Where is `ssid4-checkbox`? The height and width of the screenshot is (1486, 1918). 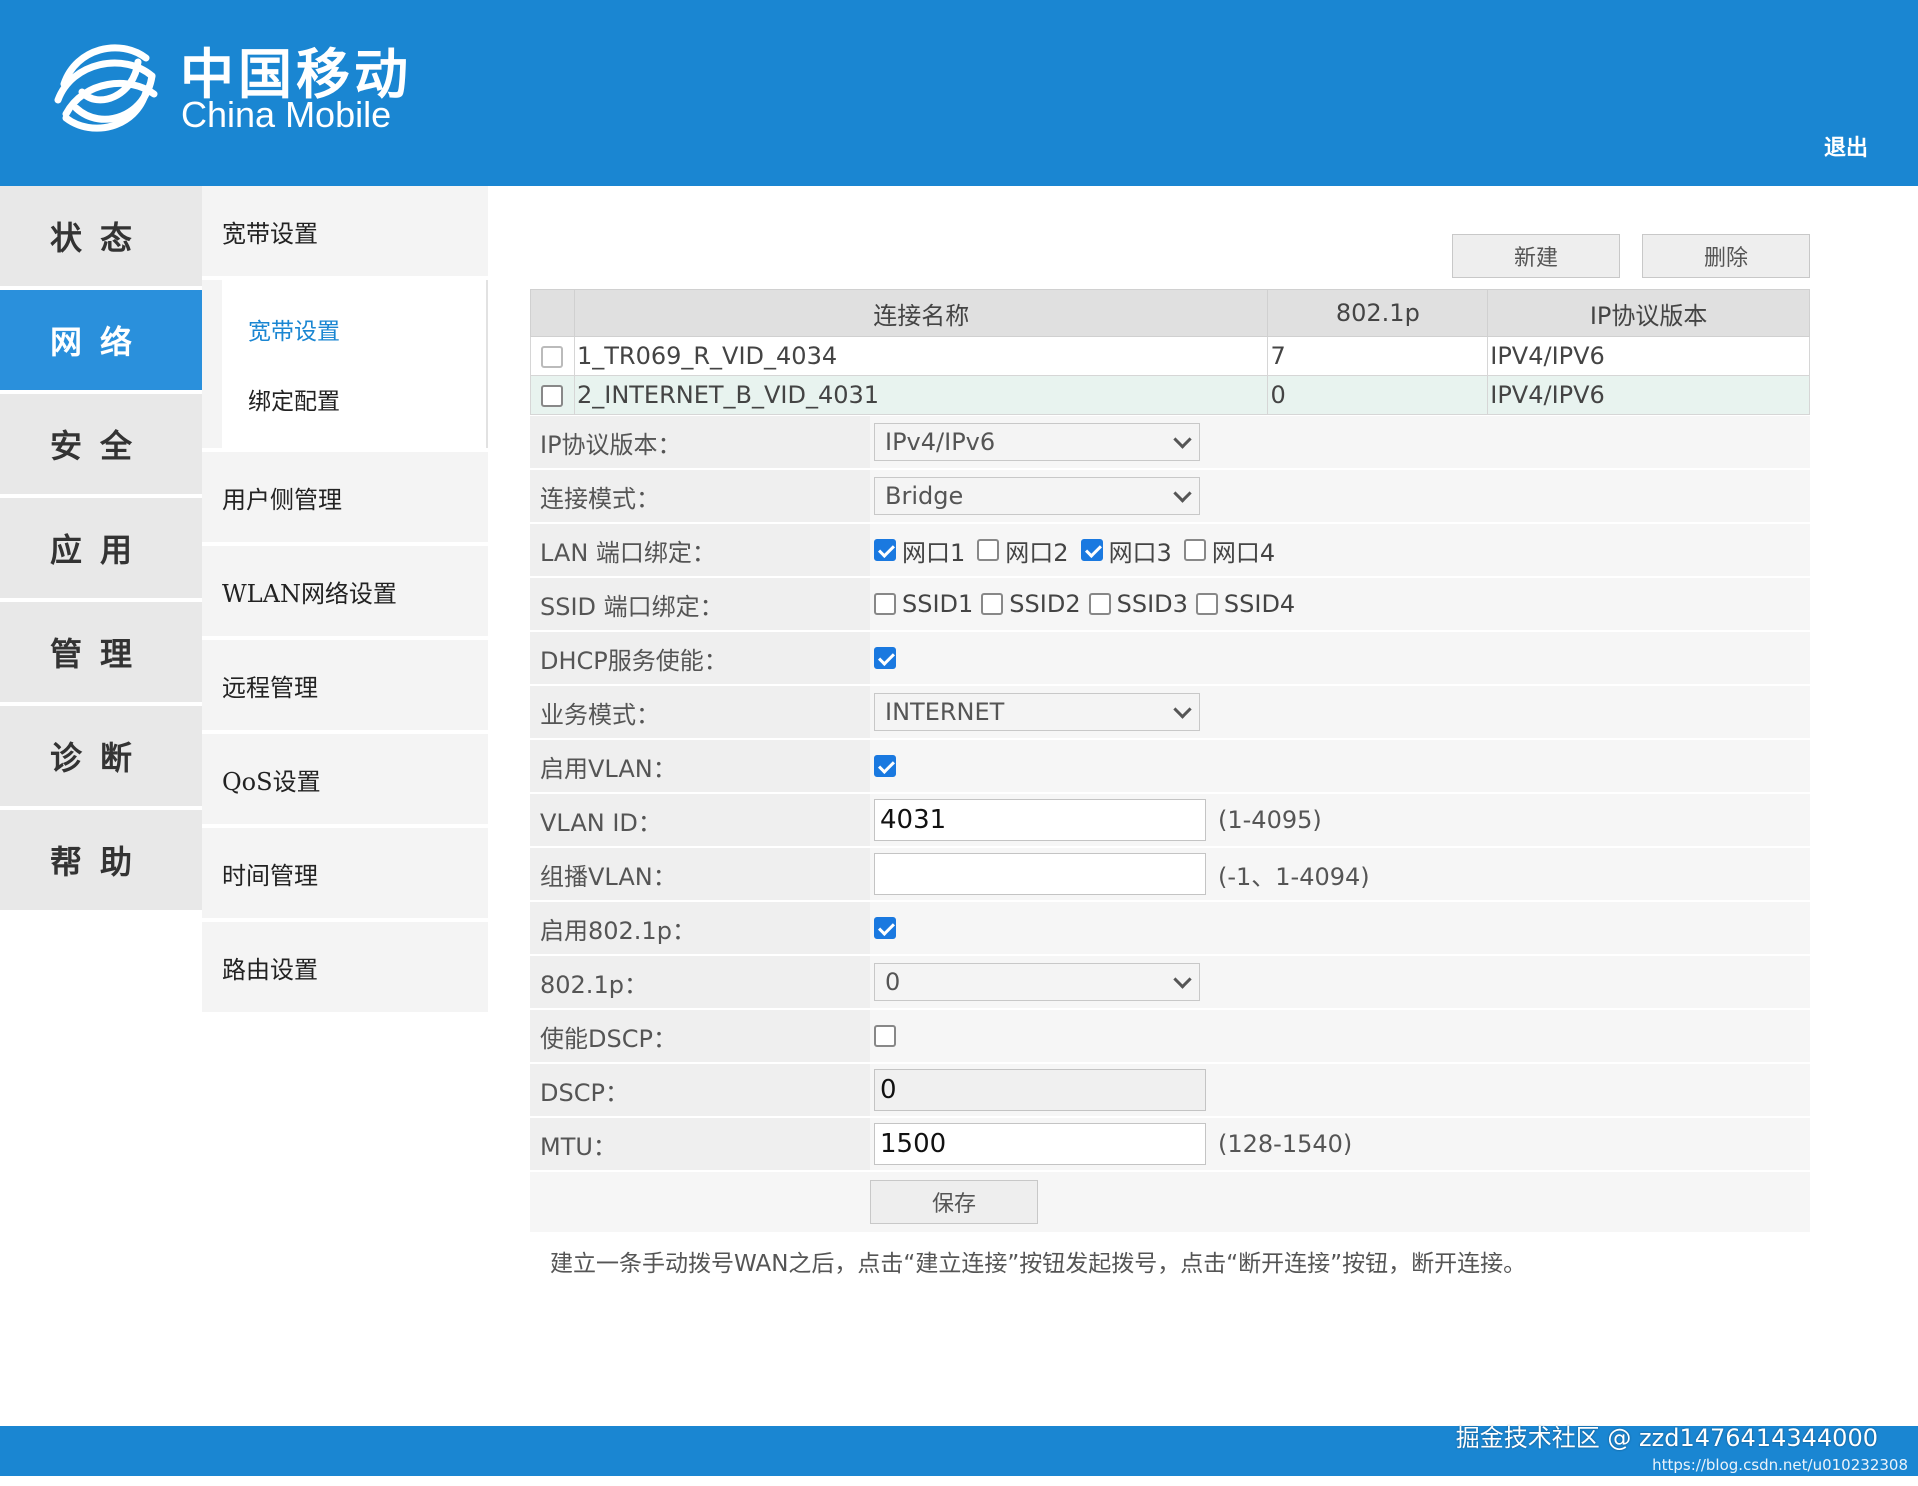
ssid4-checkbox is located at coordinates (1206, 604).